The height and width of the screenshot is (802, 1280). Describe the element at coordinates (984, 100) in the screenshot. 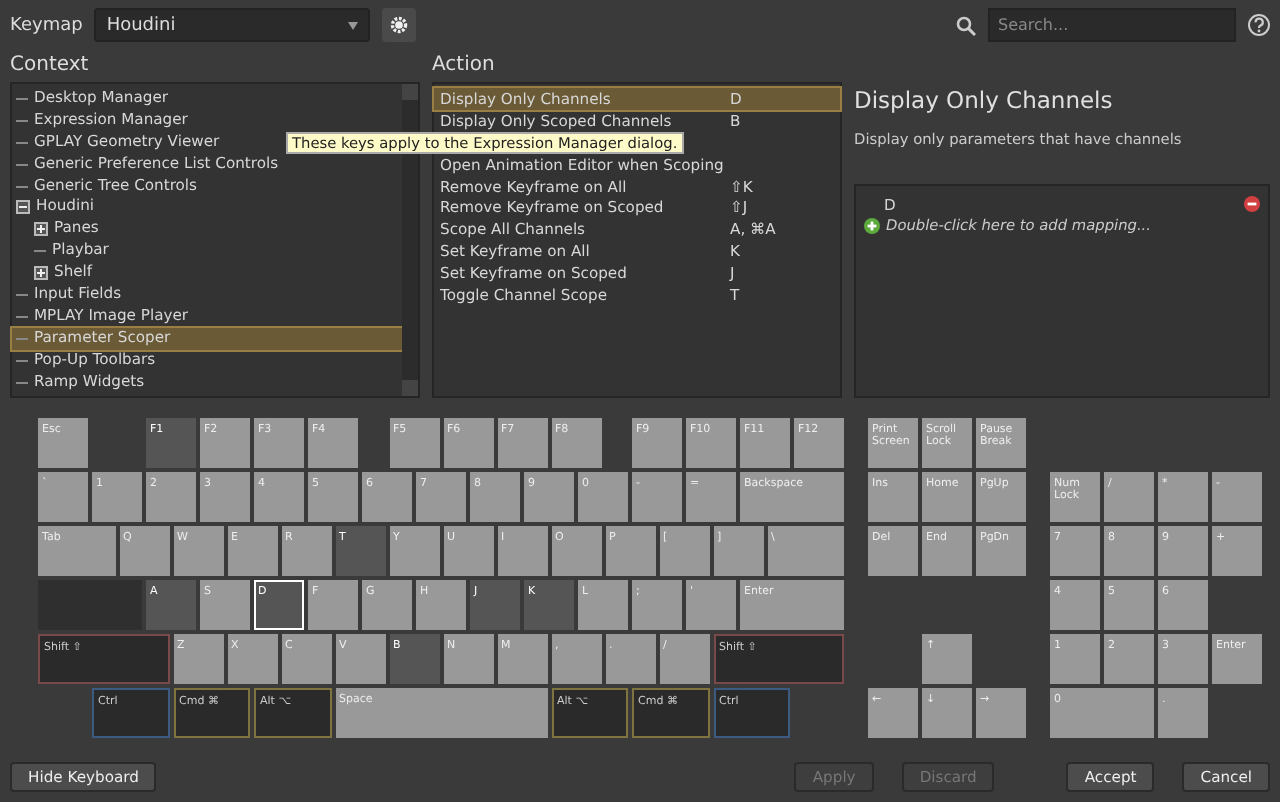

I see `detail-title: Display Only Channels` at that location.